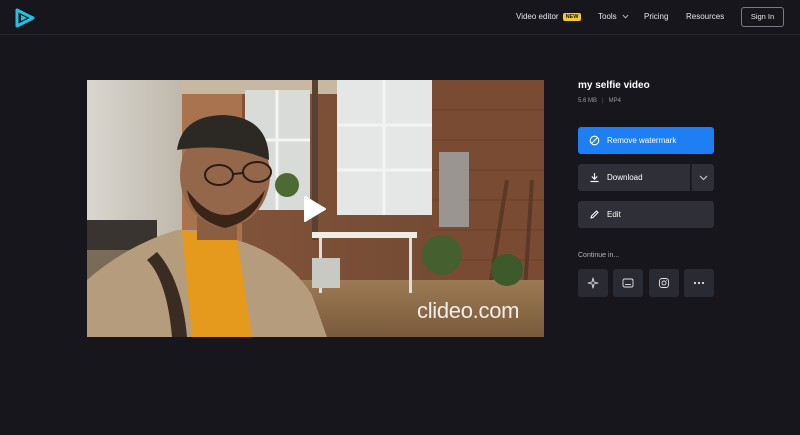 The height and width of the screenshot is (435, 800). What do you see at coordinates (588, 101) in the screenshot?
I see `file-size: 5.6 MB` at bounding box center [588, 101].